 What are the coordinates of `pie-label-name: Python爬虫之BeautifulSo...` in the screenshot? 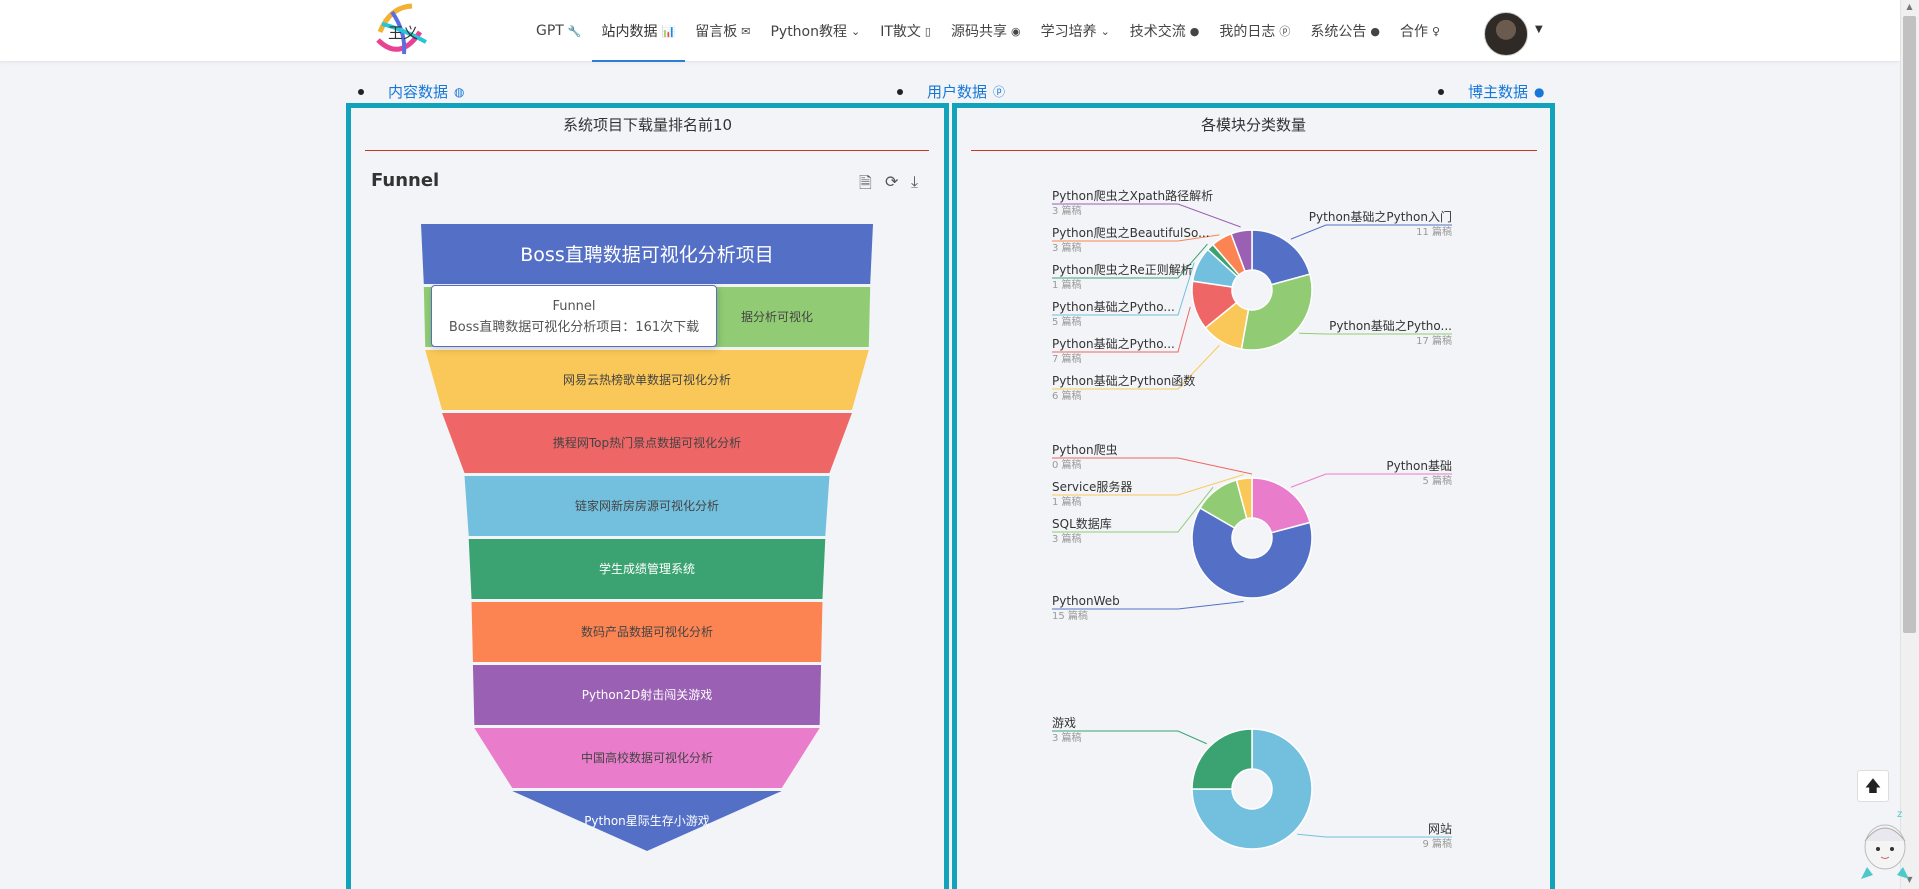 It's located at (1131, 233).